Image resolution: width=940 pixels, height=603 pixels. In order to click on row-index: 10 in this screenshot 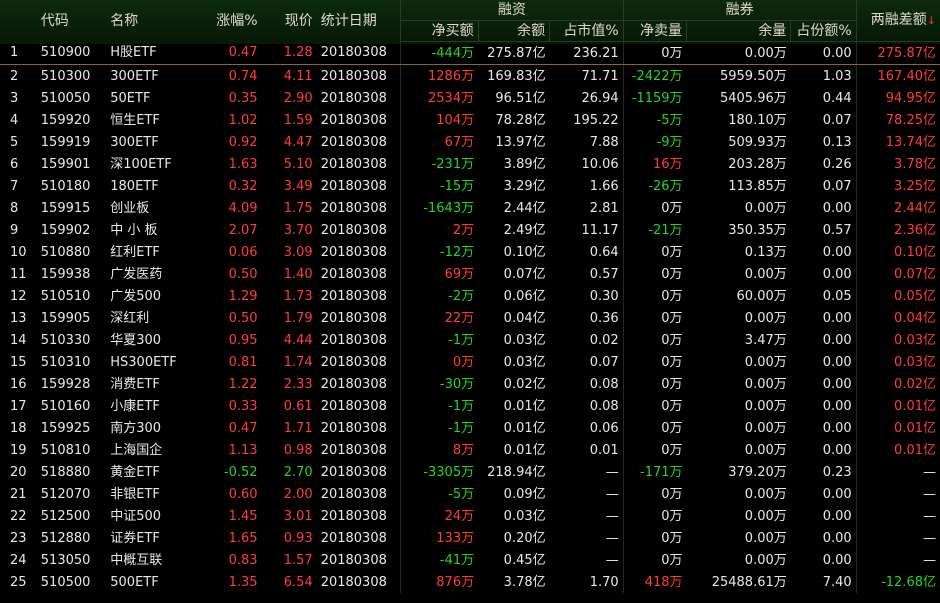, I will do `click(18, 252)`.